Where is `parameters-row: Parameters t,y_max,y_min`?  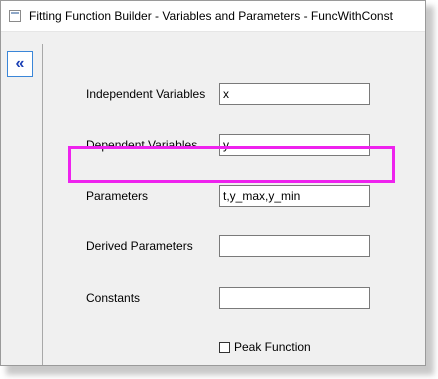 parameters-row: Parameters t,y_max,y_min is located at coordinates (231, 196).